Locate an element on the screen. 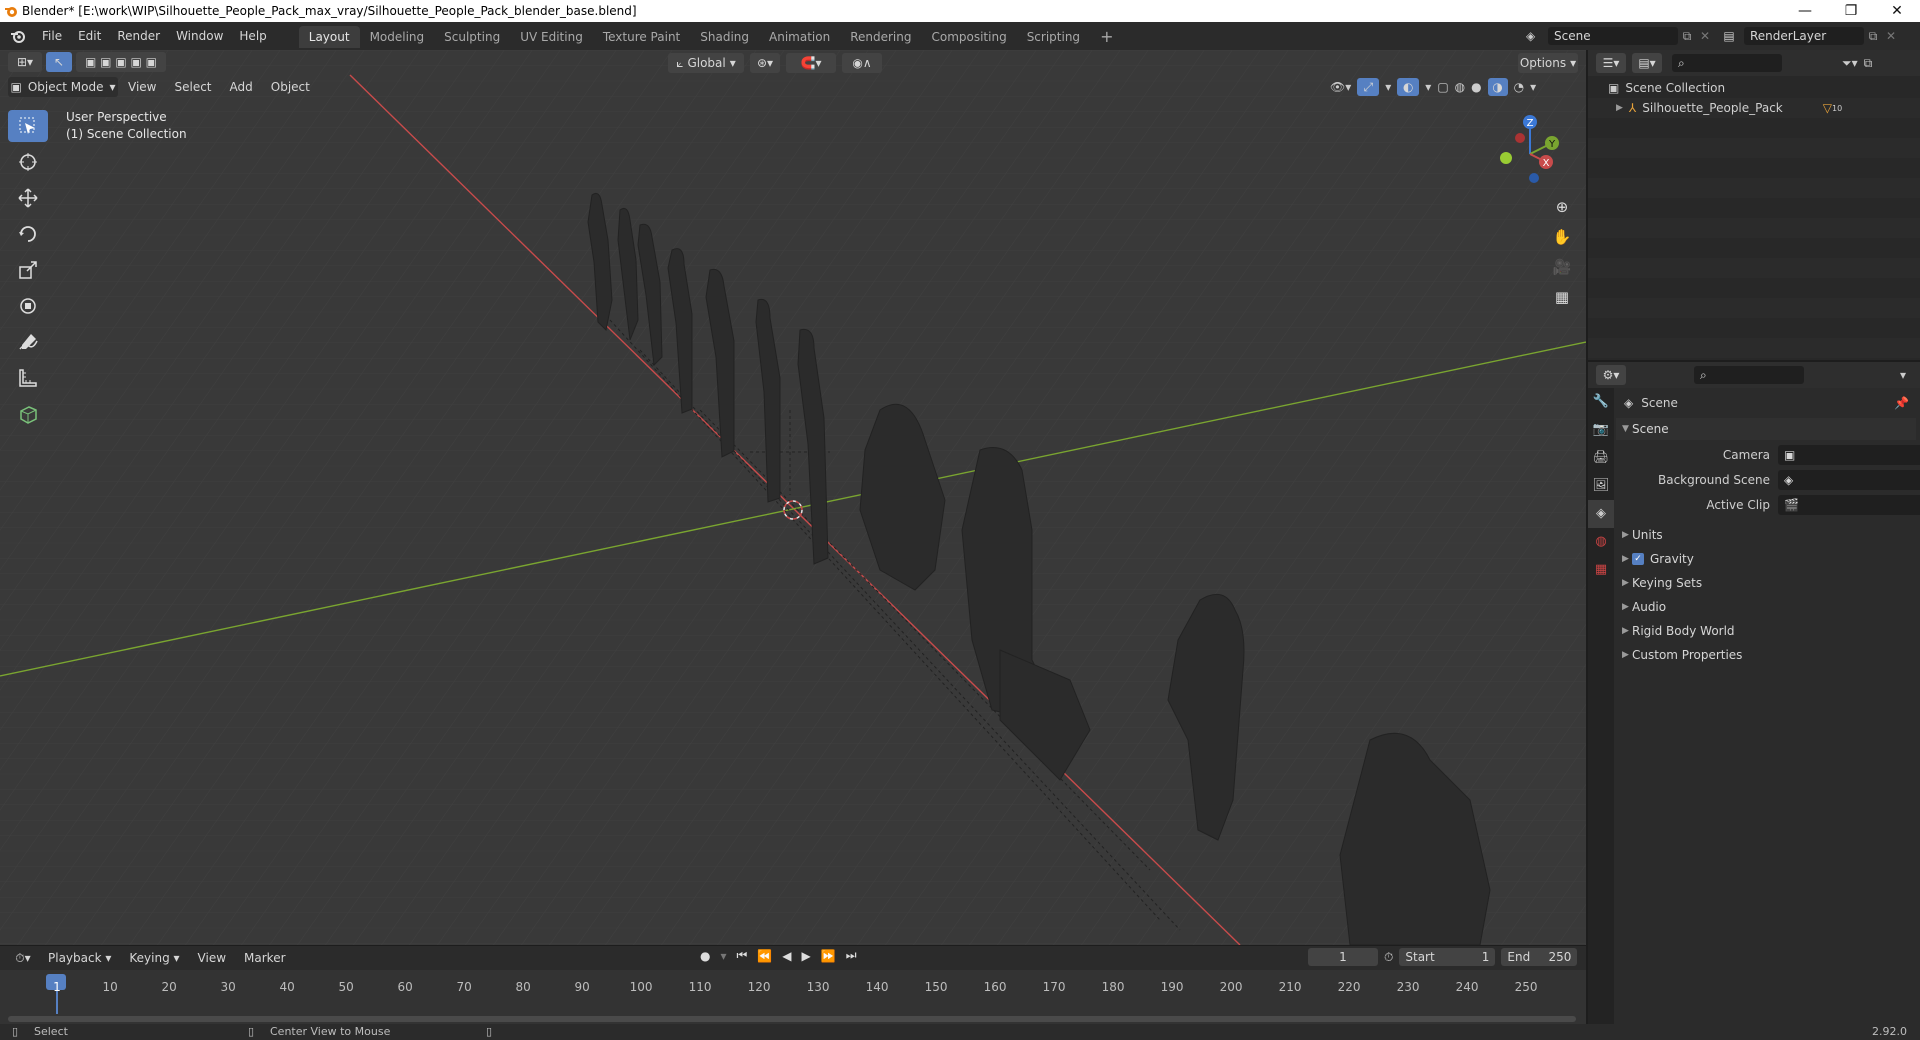 Image resolution: width=1920 pixels, height=1040 pixels. scale-tool-icon is located at coordinates (28, 270).